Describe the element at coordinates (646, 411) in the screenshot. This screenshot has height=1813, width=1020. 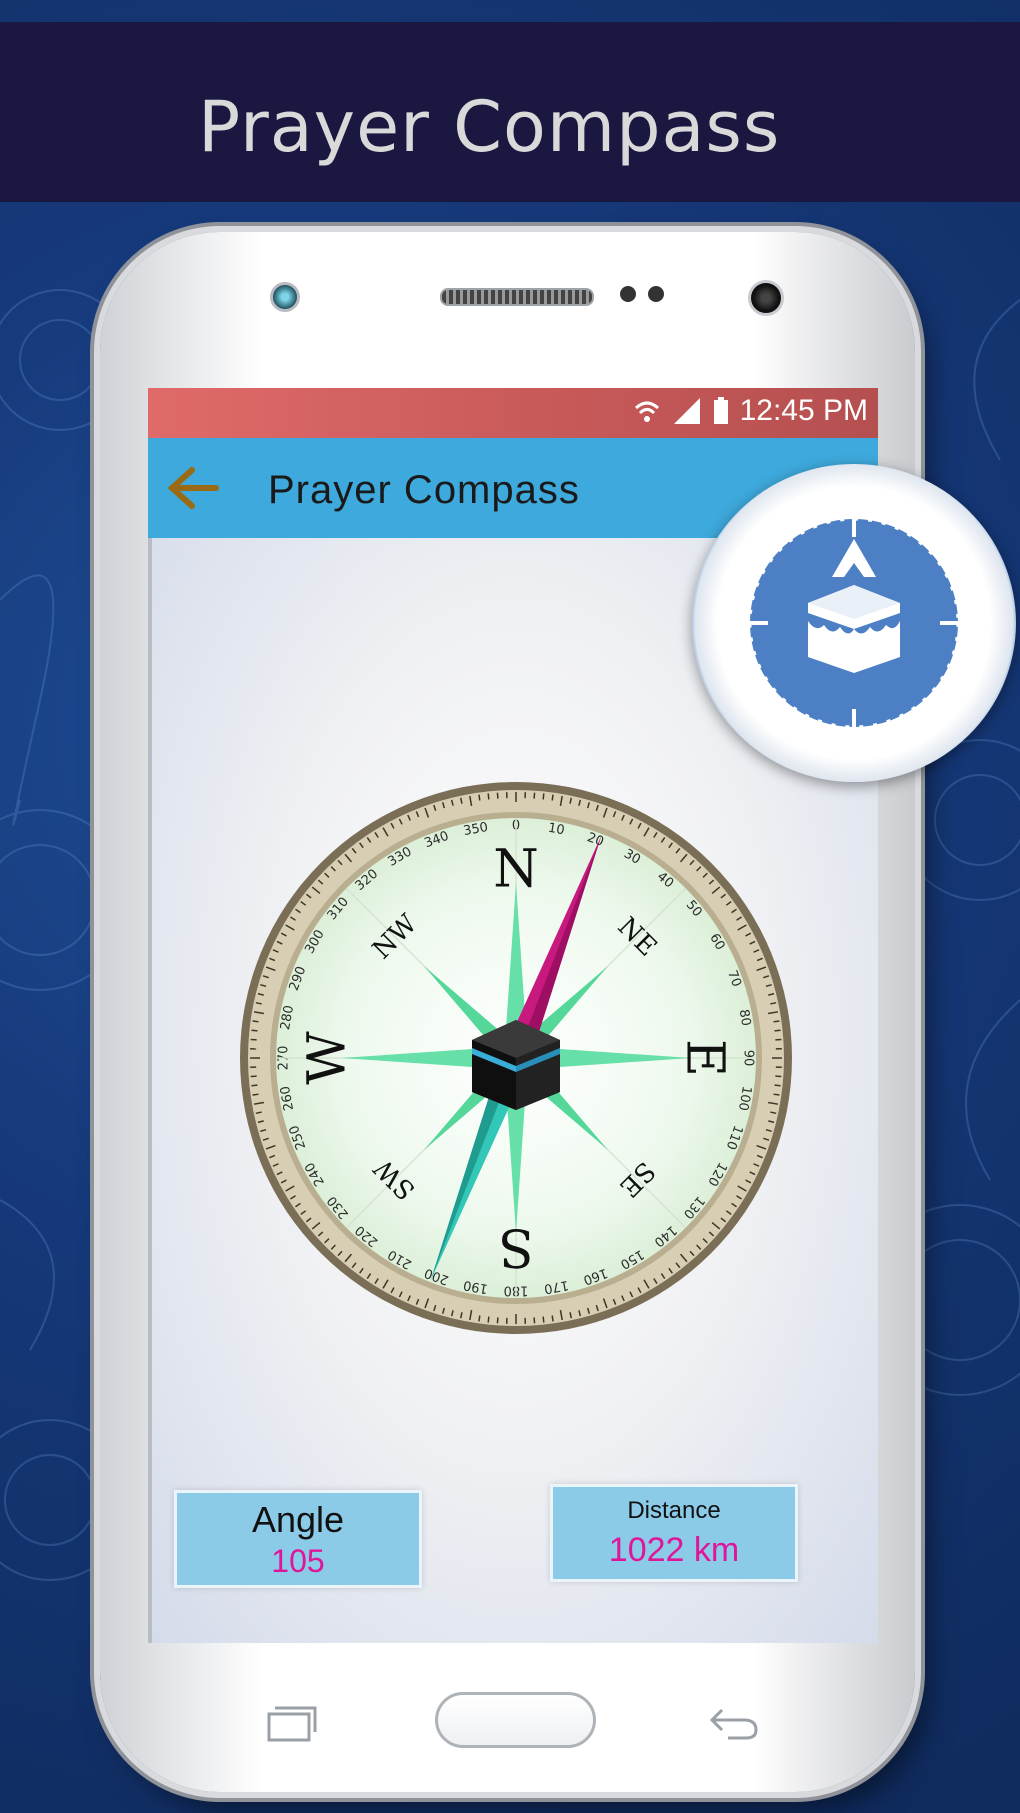
I see `wifi-icon` at that location.